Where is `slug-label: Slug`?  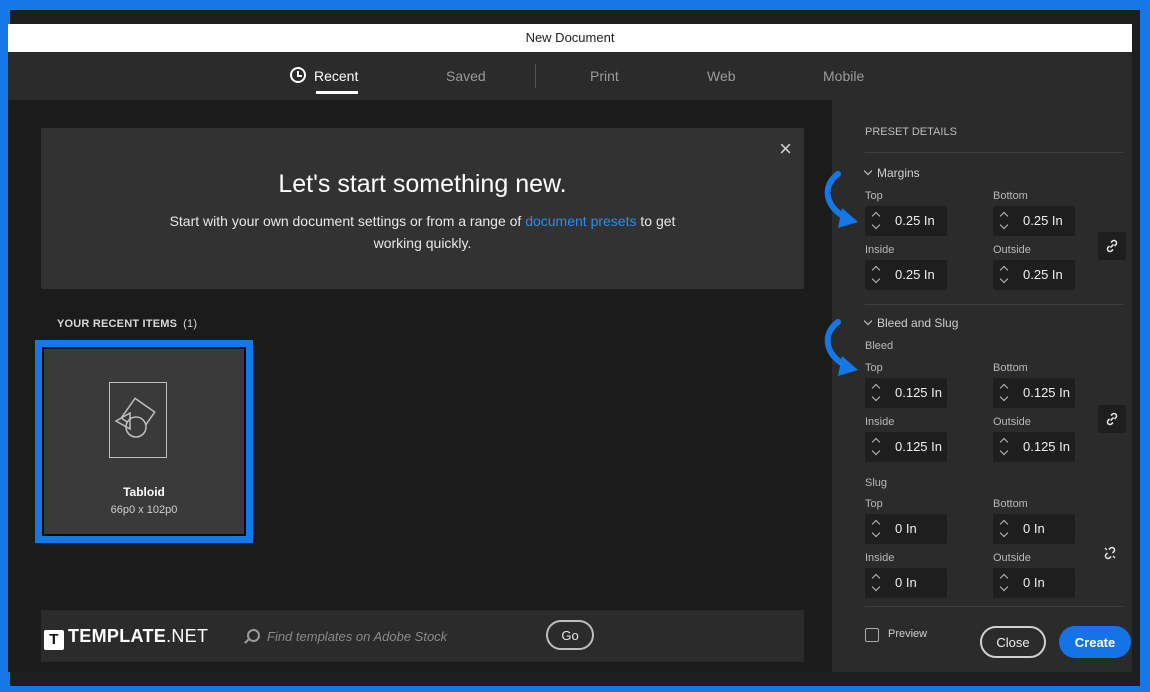
slug-label: Slug is located at coordinates (876, 483).